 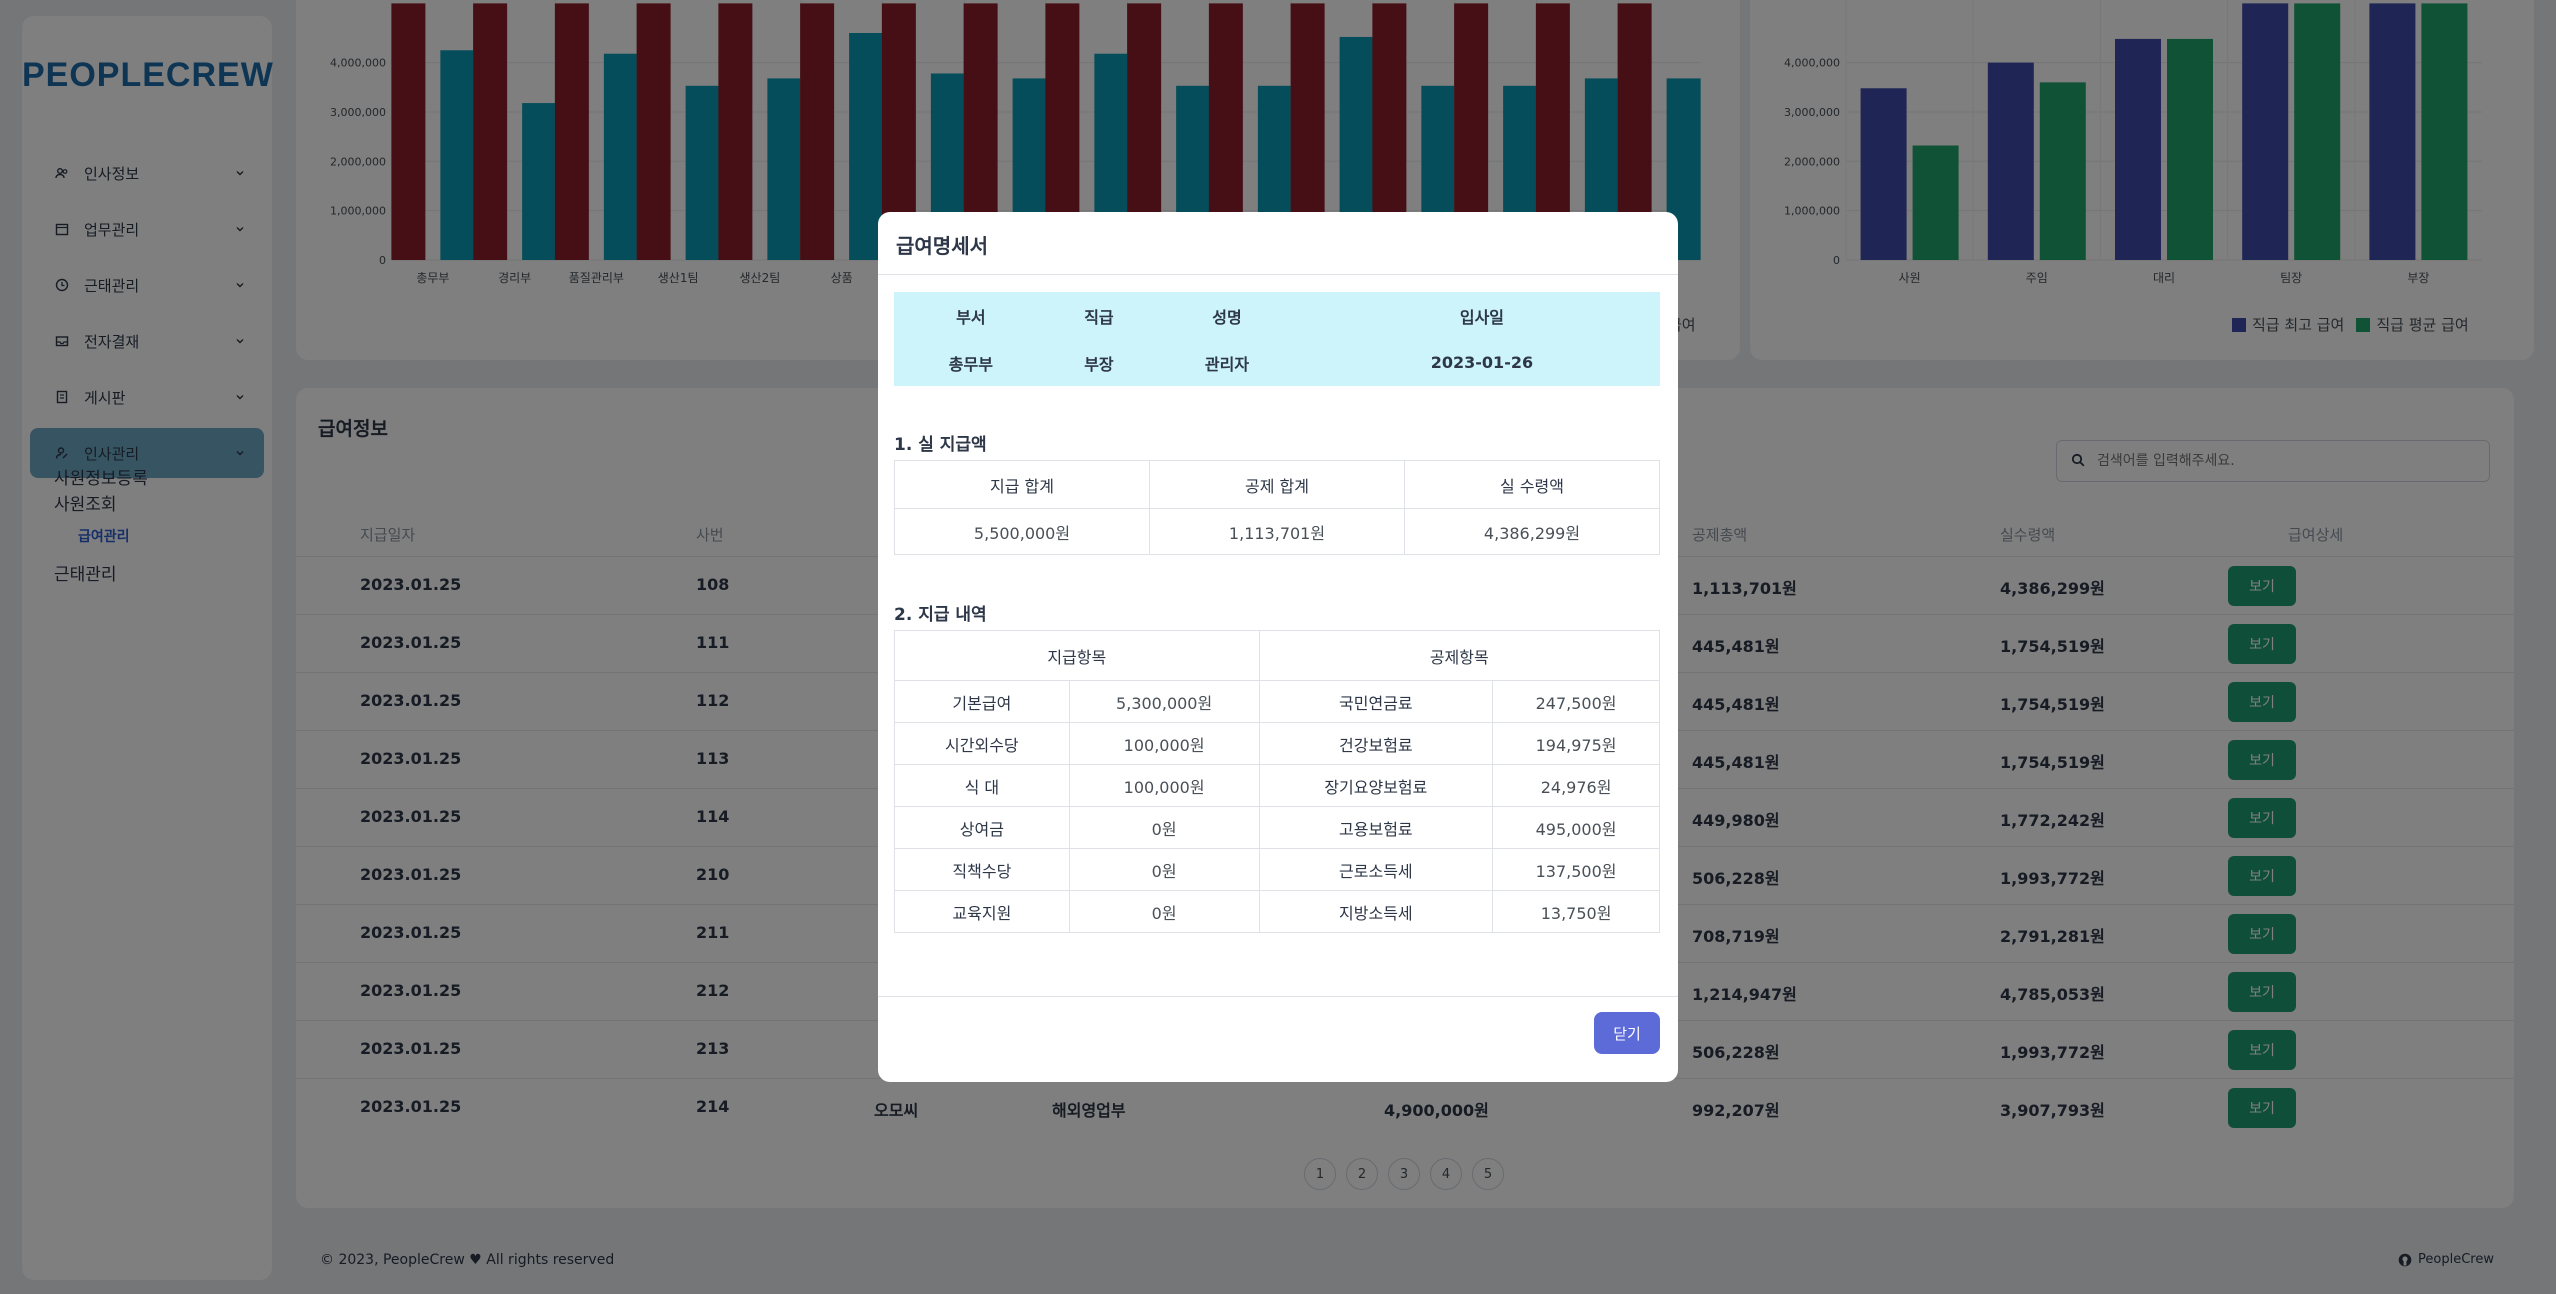 I want to click on detail-pay-amount: 5,300,000원, so click(x=1164, y=701).